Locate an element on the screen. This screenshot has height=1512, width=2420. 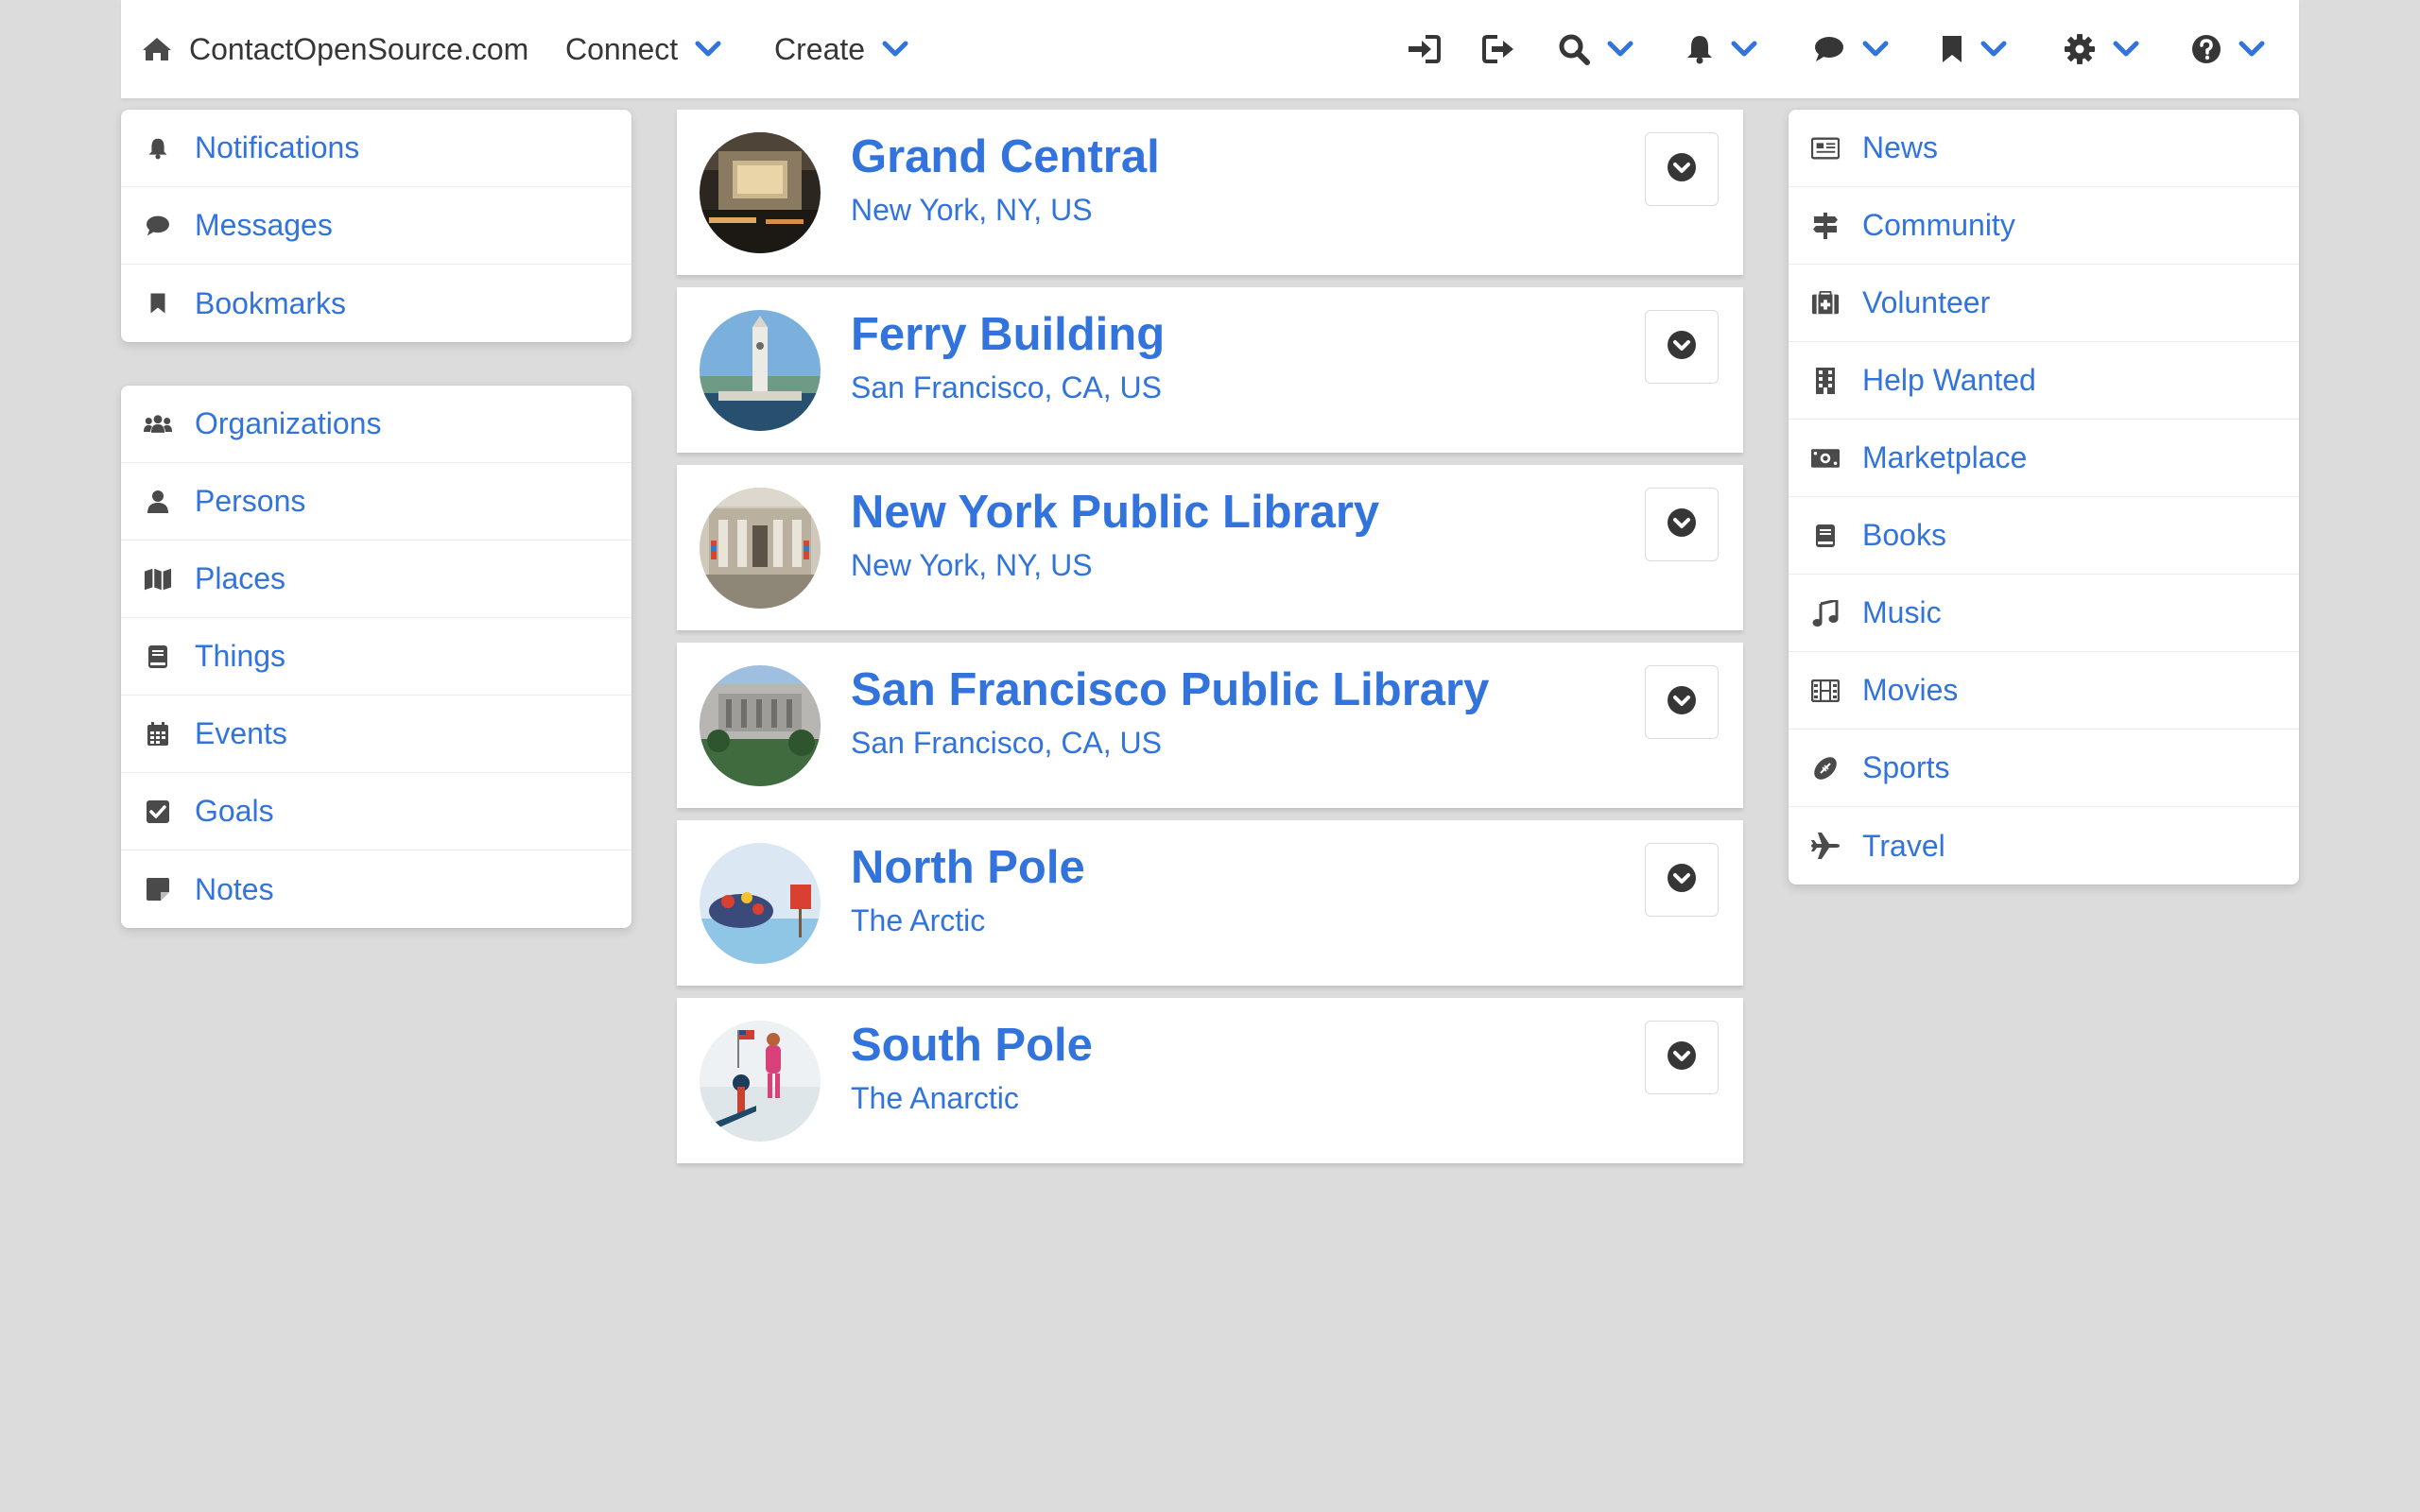
building-icon is located at coordinates (1825, 381).